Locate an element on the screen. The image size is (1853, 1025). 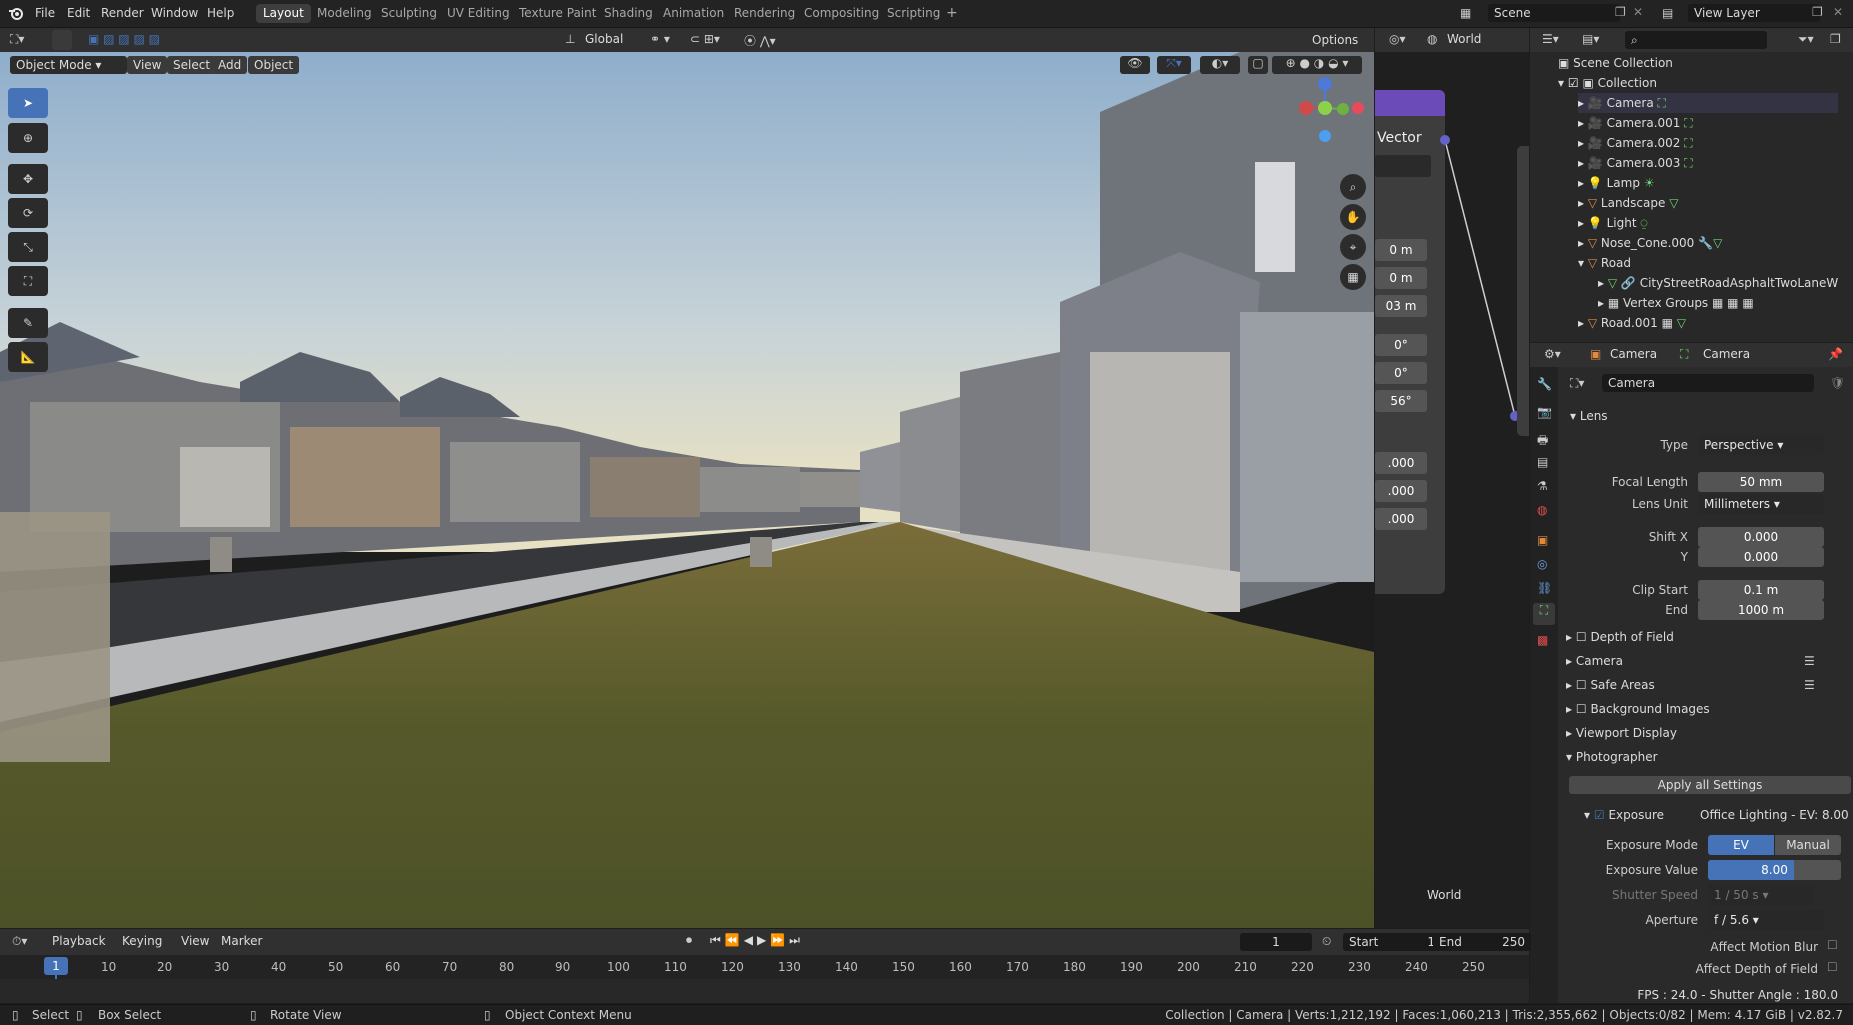
shift-x-field: 0.000 is located at coordinates (1761, 537).